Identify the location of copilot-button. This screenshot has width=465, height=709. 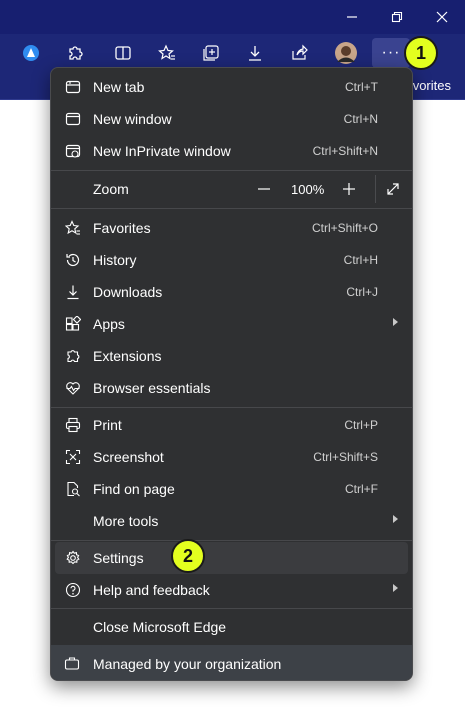
(31, 53).